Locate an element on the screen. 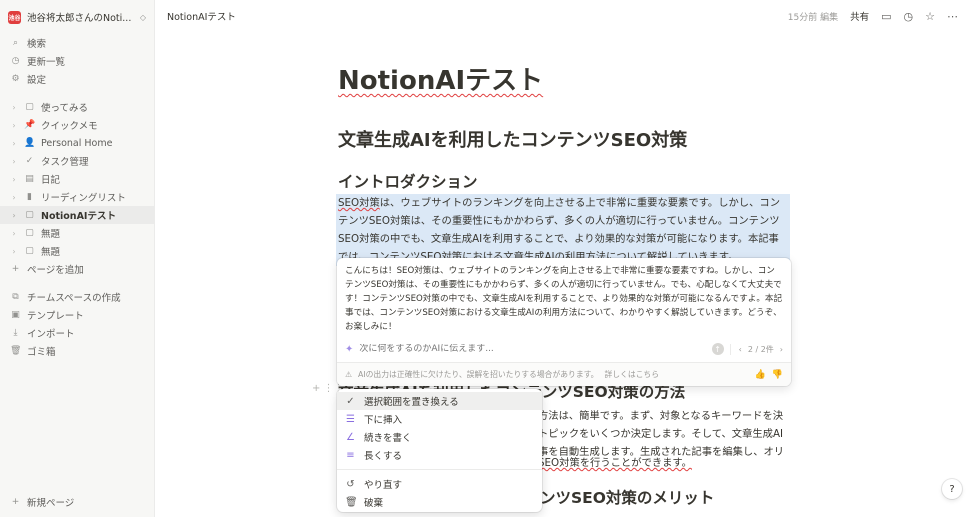 The height and width of the screenshot is (517, 970). menu-item-label: やり直す is located at coordinates (383, 485).